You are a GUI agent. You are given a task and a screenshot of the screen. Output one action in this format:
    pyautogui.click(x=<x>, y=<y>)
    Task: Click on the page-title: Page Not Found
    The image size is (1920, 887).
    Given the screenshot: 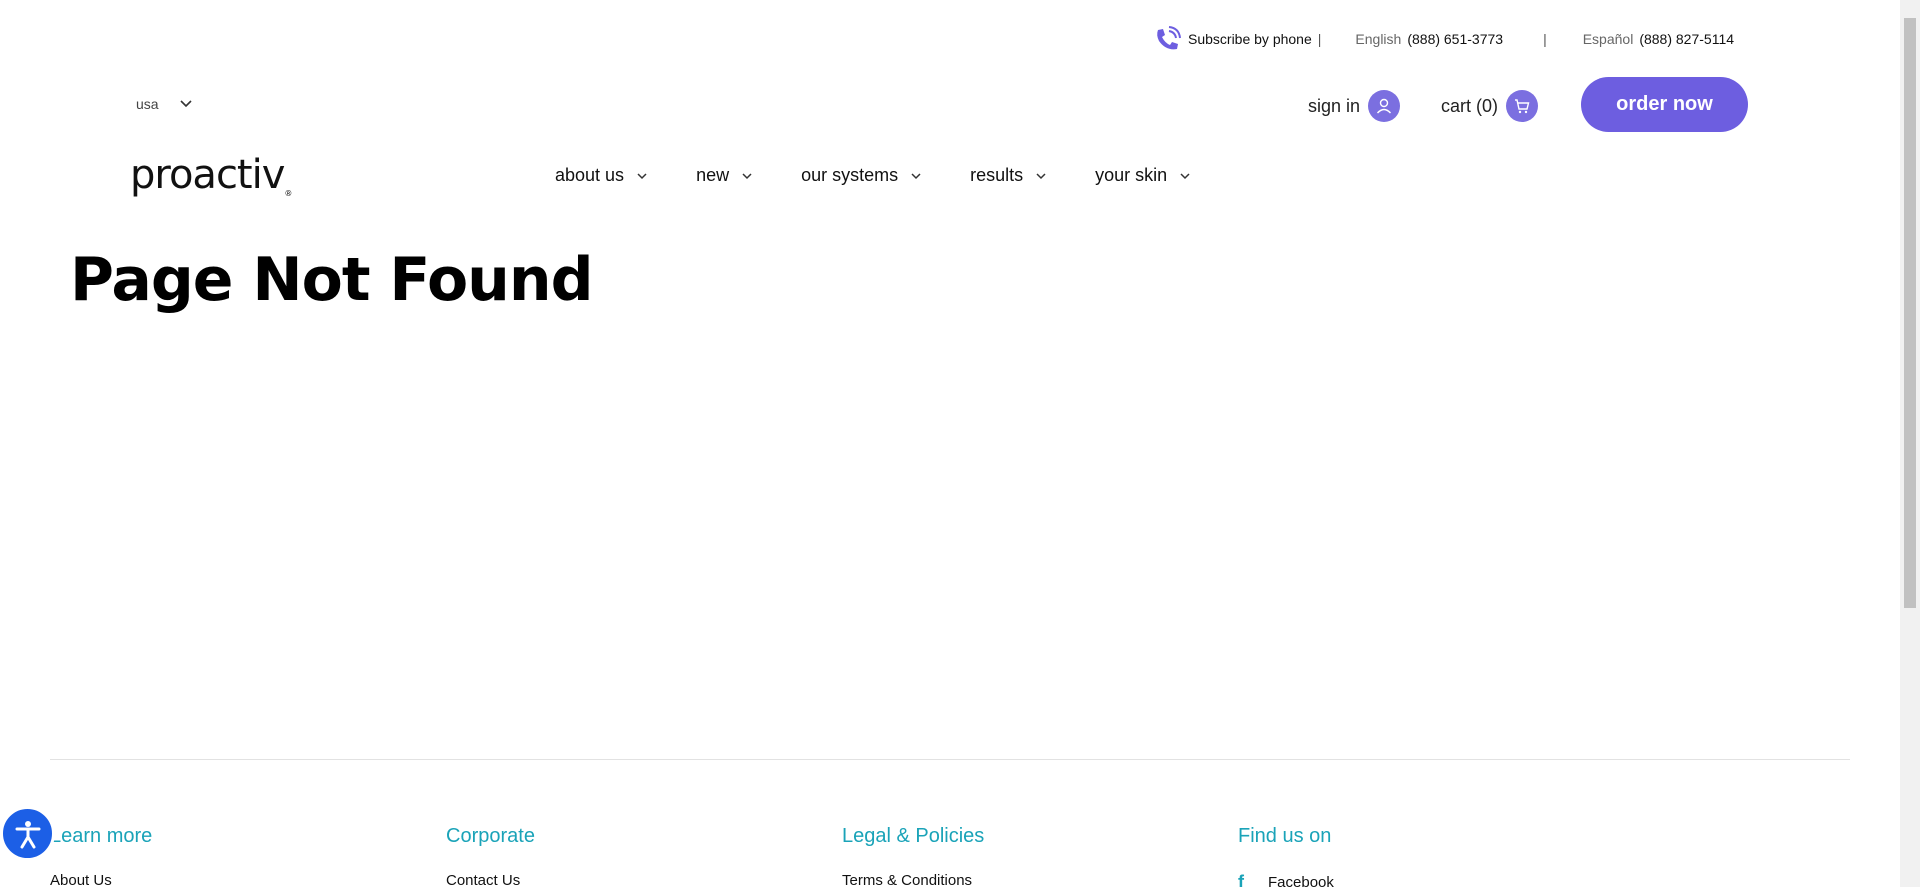 What is the action you would take?
    pyautogui.click(x=332, y=280)
    